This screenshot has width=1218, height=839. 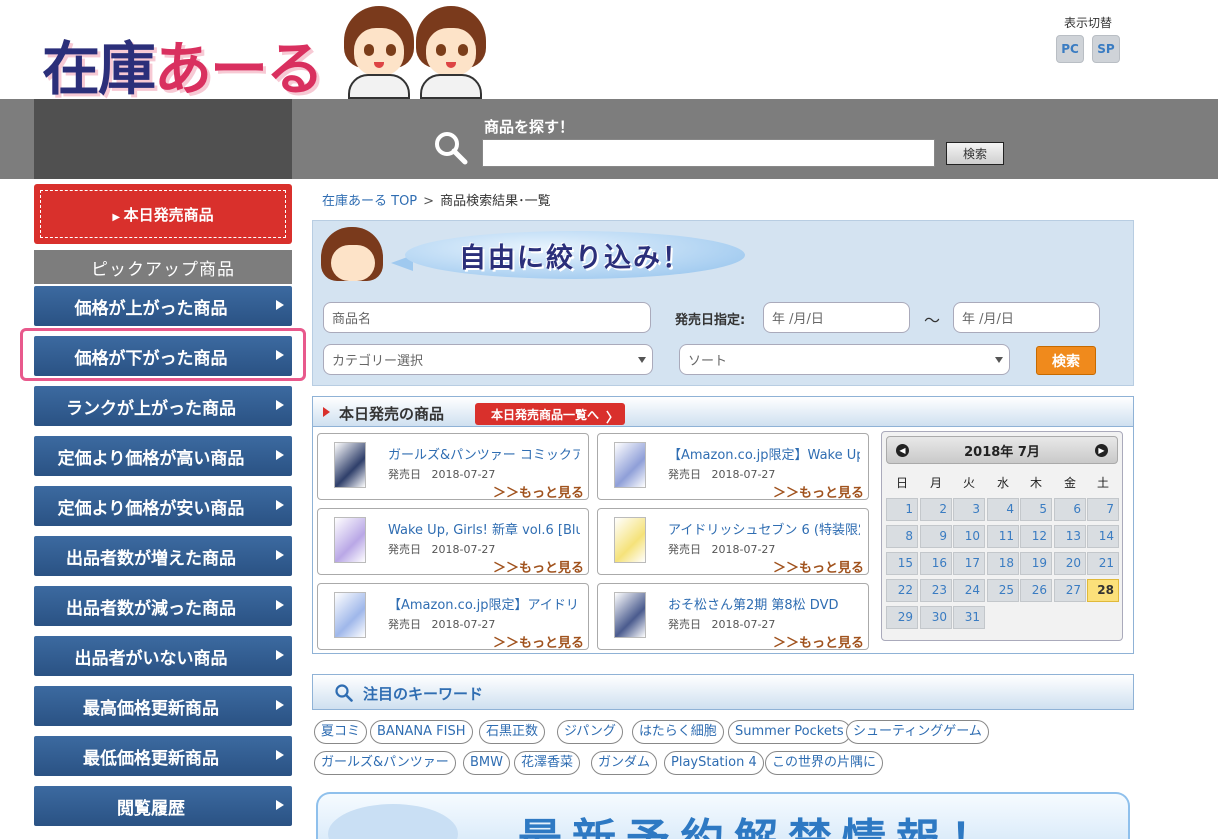 I want to click on filter-search-button: 検索, so click(x=1066, y=360).